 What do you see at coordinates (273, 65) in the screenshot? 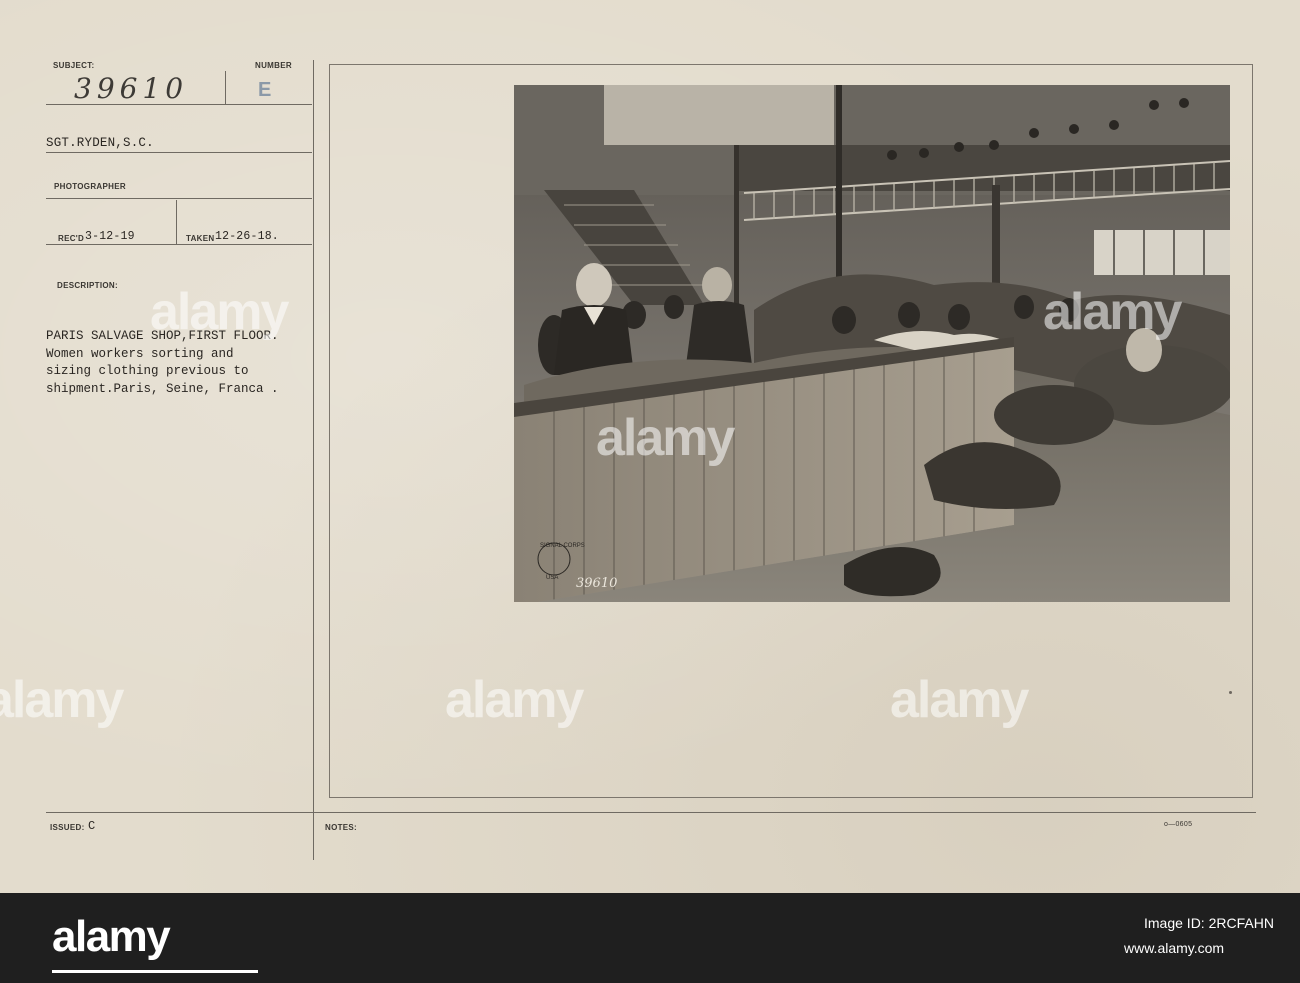
I see `number-label: NUMBER` at bounding box center [273, 65].